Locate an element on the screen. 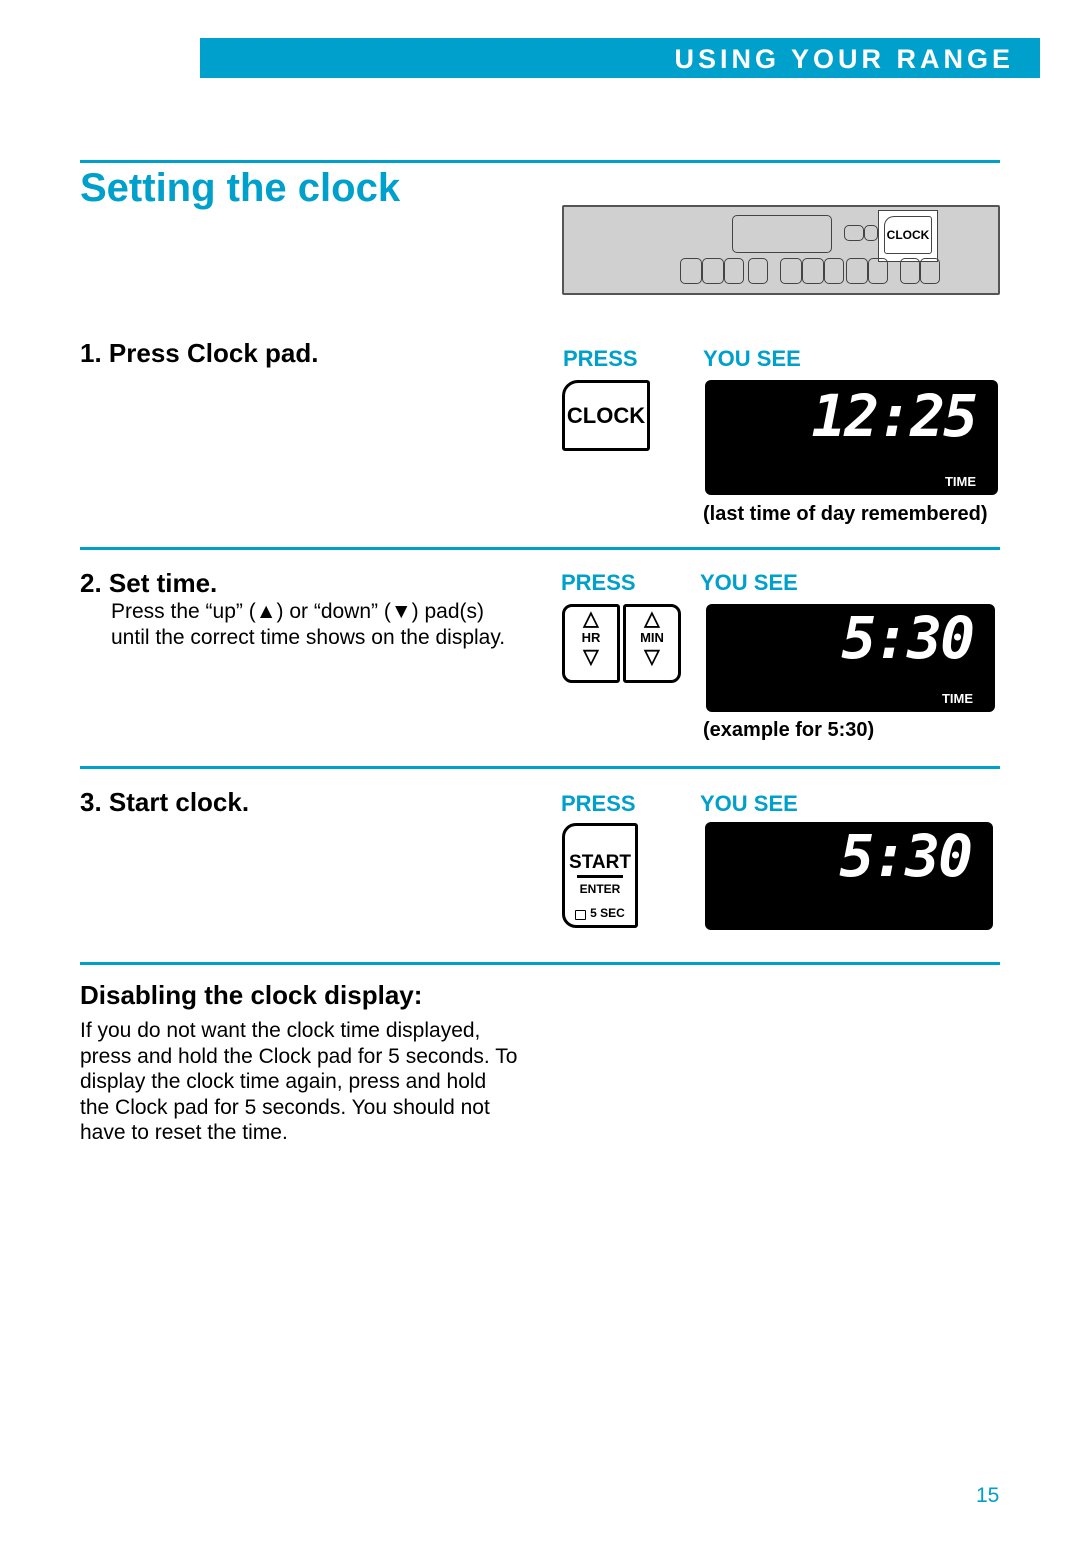 Image resolution: width=1080 pixels, height=1560 pixels. display-5-30: 5:30 is located at coordinates (849, 876).